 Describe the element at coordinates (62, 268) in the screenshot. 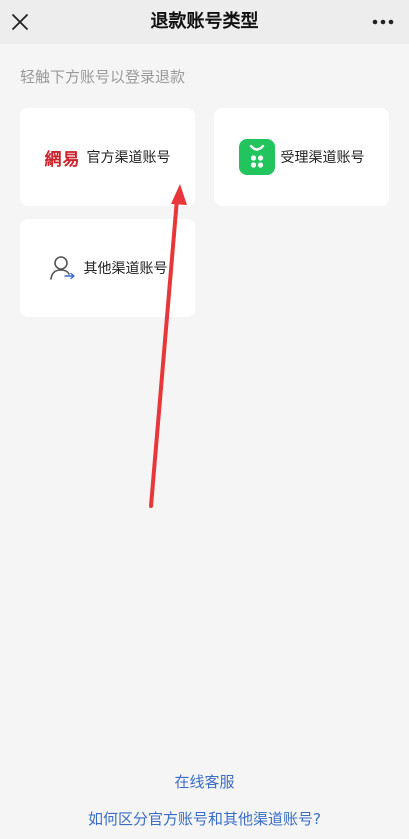

I see `user-icon` at that location.